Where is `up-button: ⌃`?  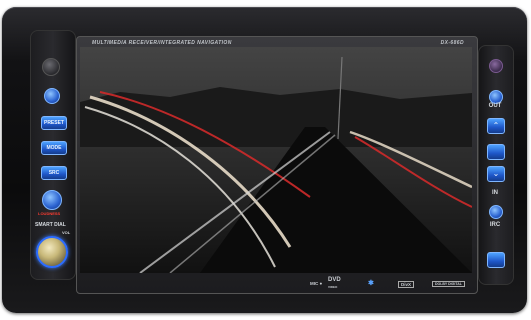 up-button: ⌃ is located at coordinates (496, 126).